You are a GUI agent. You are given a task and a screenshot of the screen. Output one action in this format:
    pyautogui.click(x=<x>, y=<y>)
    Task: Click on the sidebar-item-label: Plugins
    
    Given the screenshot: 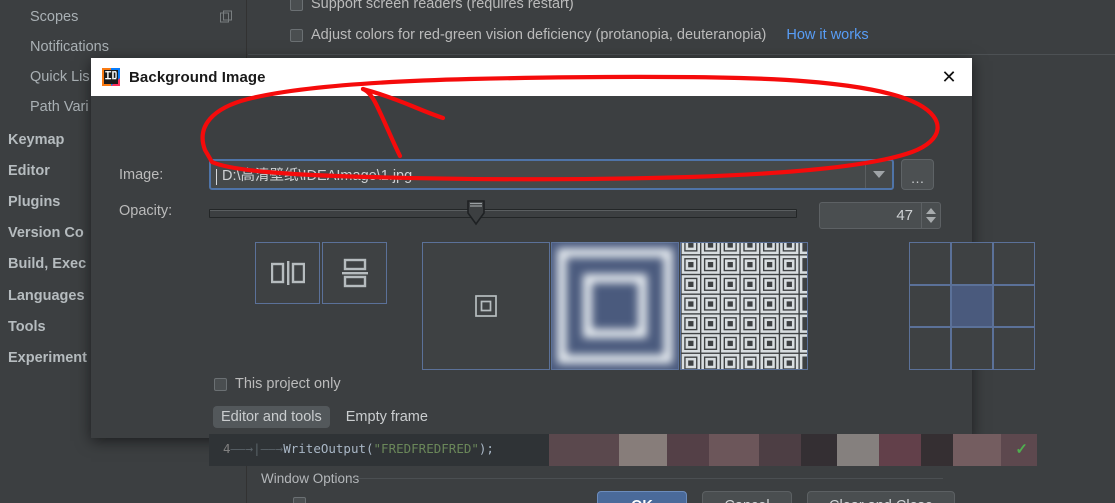 What is the action you would take?
    pyautogui.click(x=34, y=202)
    